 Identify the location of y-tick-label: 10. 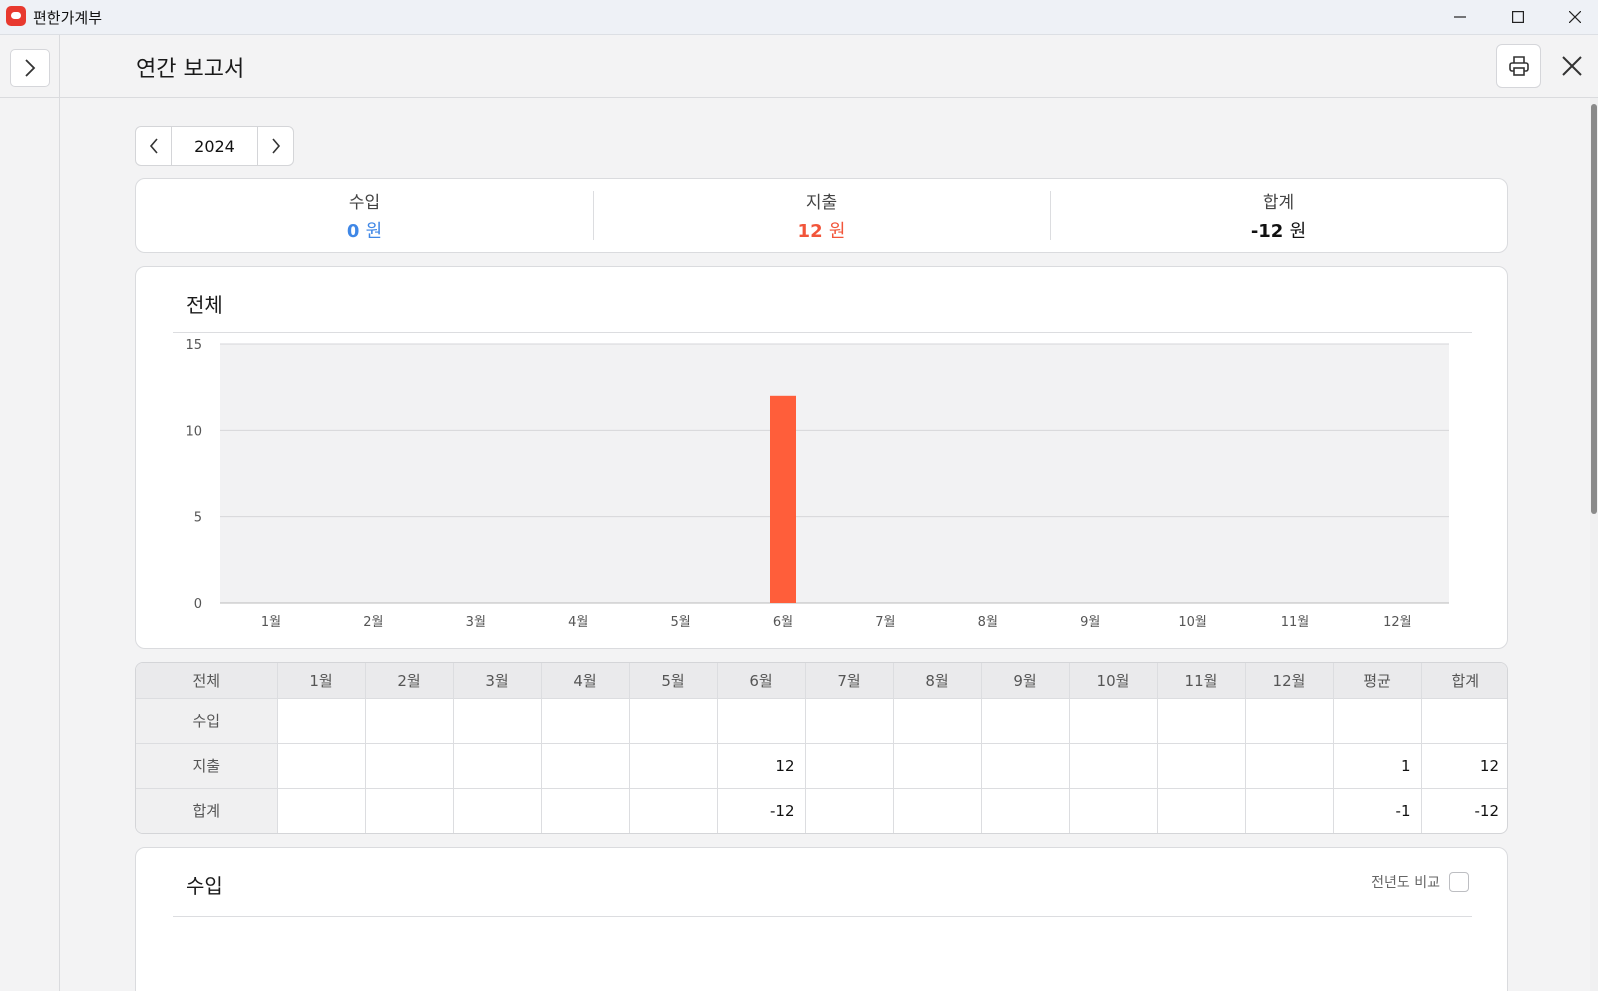
(193, 431).